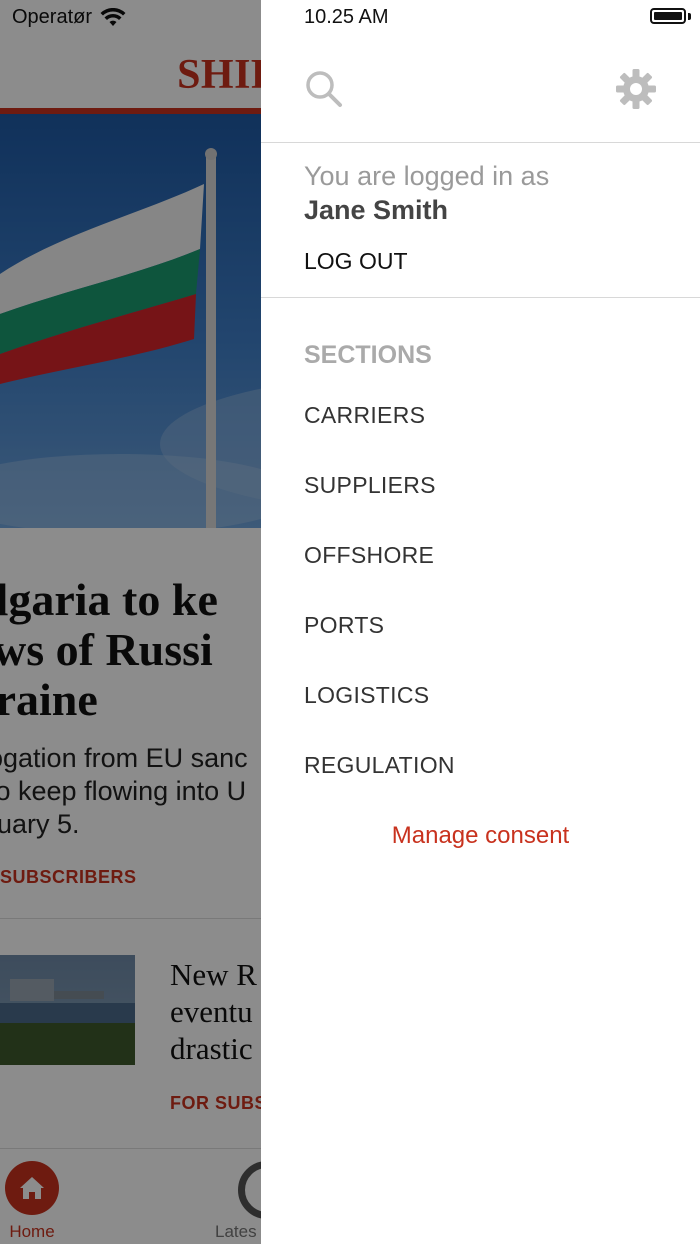  What do you see at coordinates (364, 415) in the screenshot?
I see `section-item-carriers: CARRIERS` at bounding box center [364, 415].